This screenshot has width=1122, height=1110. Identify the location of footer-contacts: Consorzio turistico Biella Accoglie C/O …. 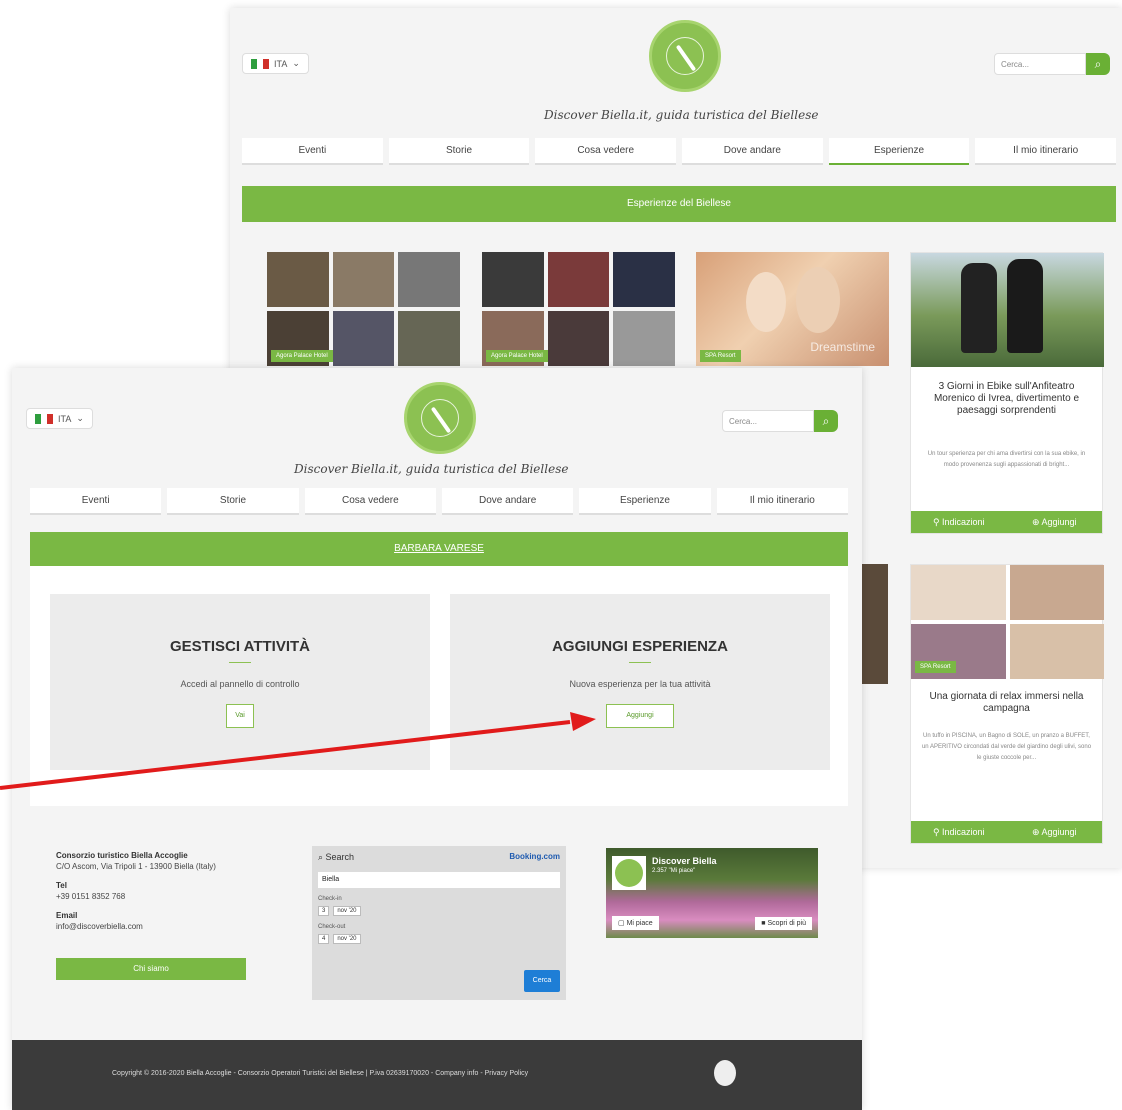
(161, 891).